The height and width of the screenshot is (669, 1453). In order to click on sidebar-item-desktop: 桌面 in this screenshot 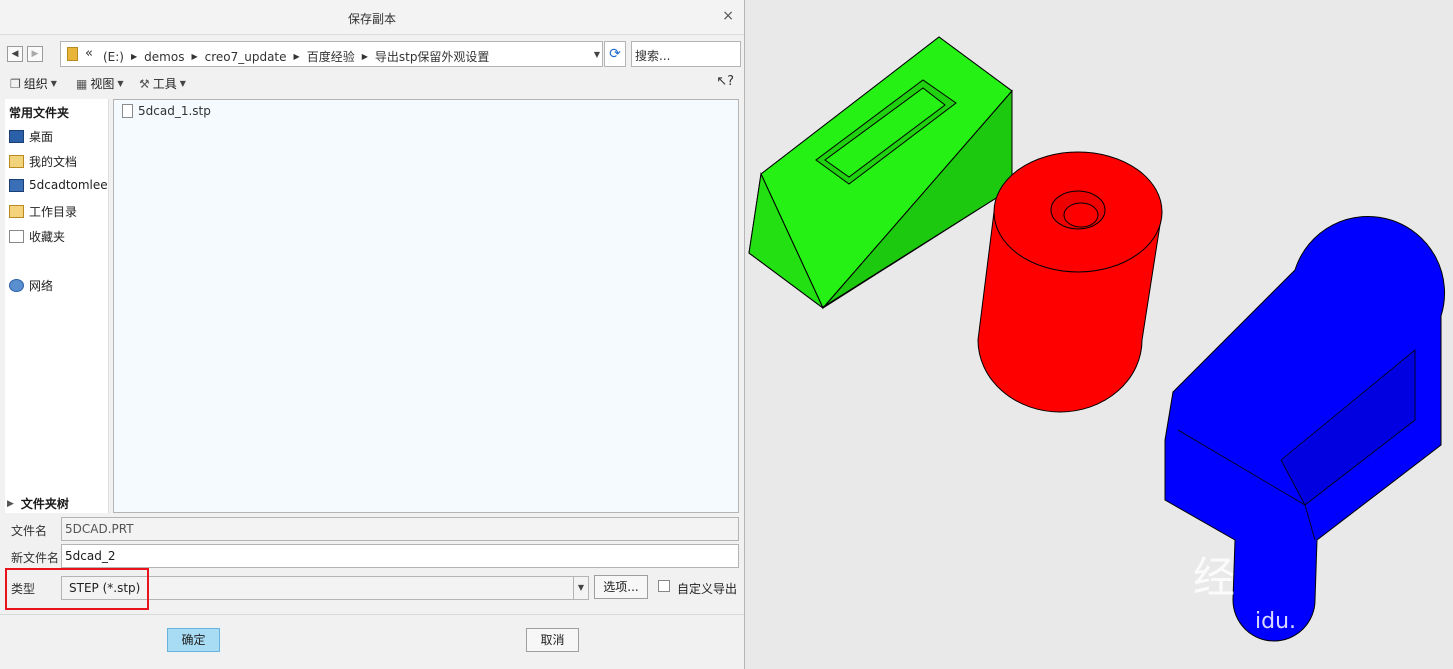, I will do `click(31, 136)`.